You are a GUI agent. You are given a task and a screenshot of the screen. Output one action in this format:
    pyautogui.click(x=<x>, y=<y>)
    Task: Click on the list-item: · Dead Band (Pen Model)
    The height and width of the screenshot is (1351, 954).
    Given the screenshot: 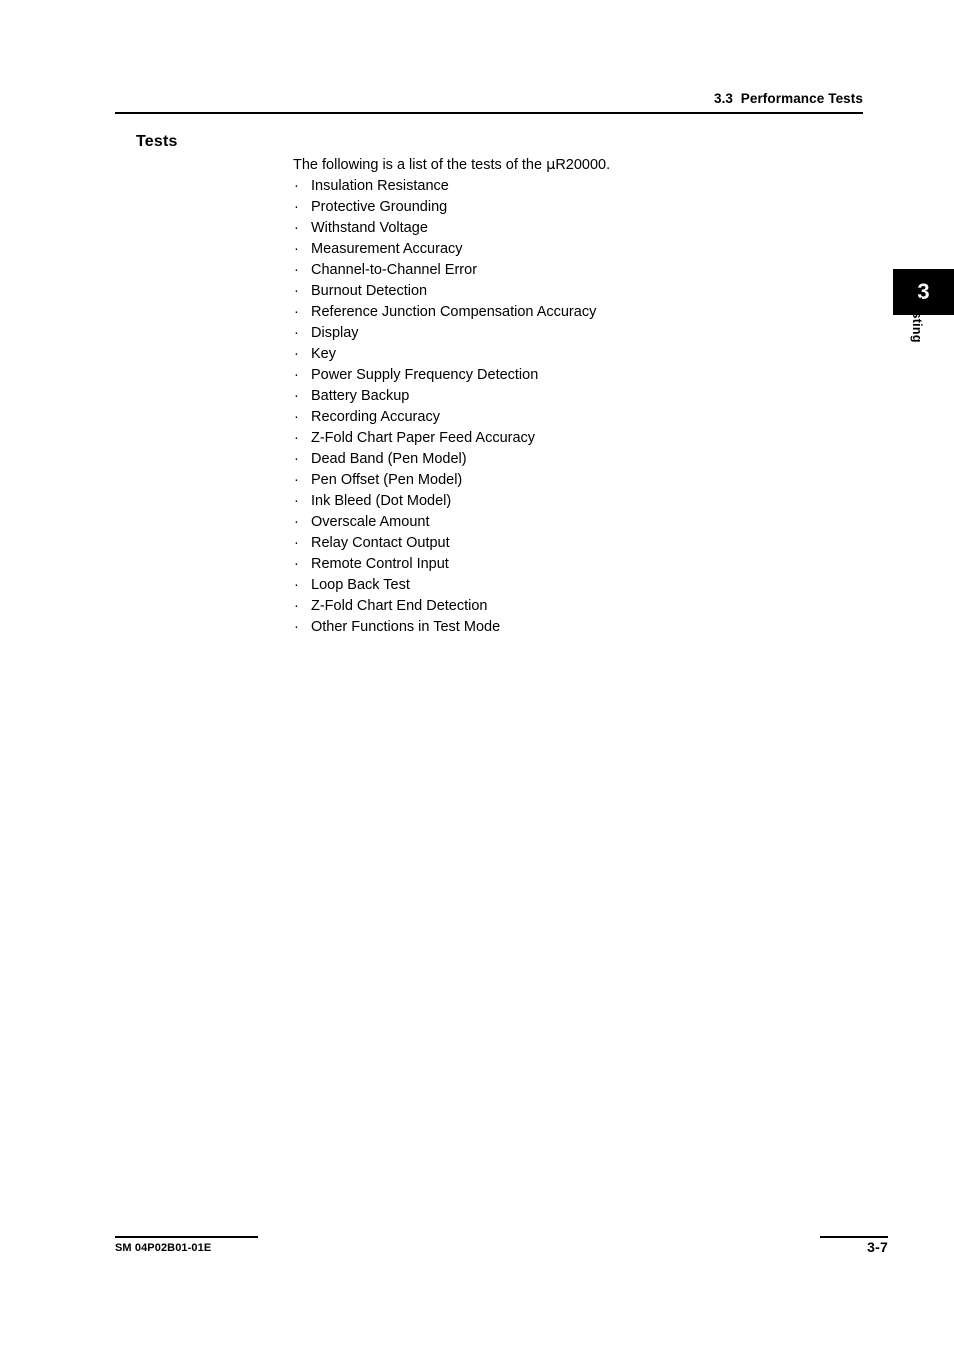 What is the action you would take?
    pyautogui.click(x=573, y=459)
    